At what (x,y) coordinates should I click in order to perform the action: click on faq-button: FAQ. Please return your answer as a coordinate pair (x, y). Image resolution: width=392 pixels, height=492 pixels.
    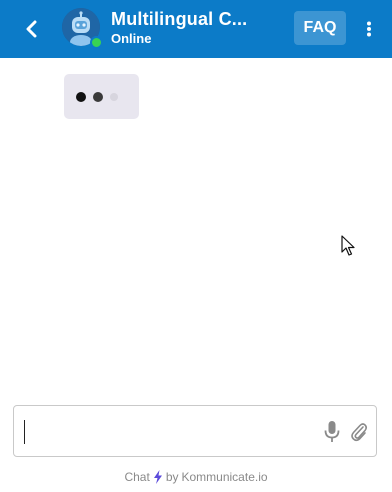
    Looking at the image, I should click on (320, 28).